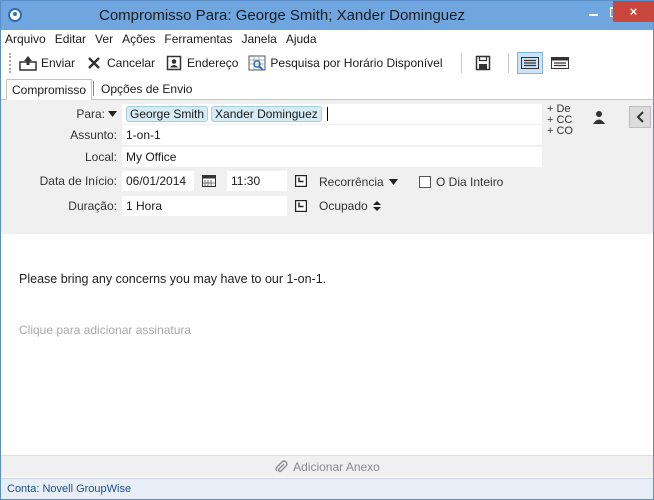 The width and height of the screenshot is (654, 500). I want to click on start-date-field: 06/01/2014, so click(158, 181).